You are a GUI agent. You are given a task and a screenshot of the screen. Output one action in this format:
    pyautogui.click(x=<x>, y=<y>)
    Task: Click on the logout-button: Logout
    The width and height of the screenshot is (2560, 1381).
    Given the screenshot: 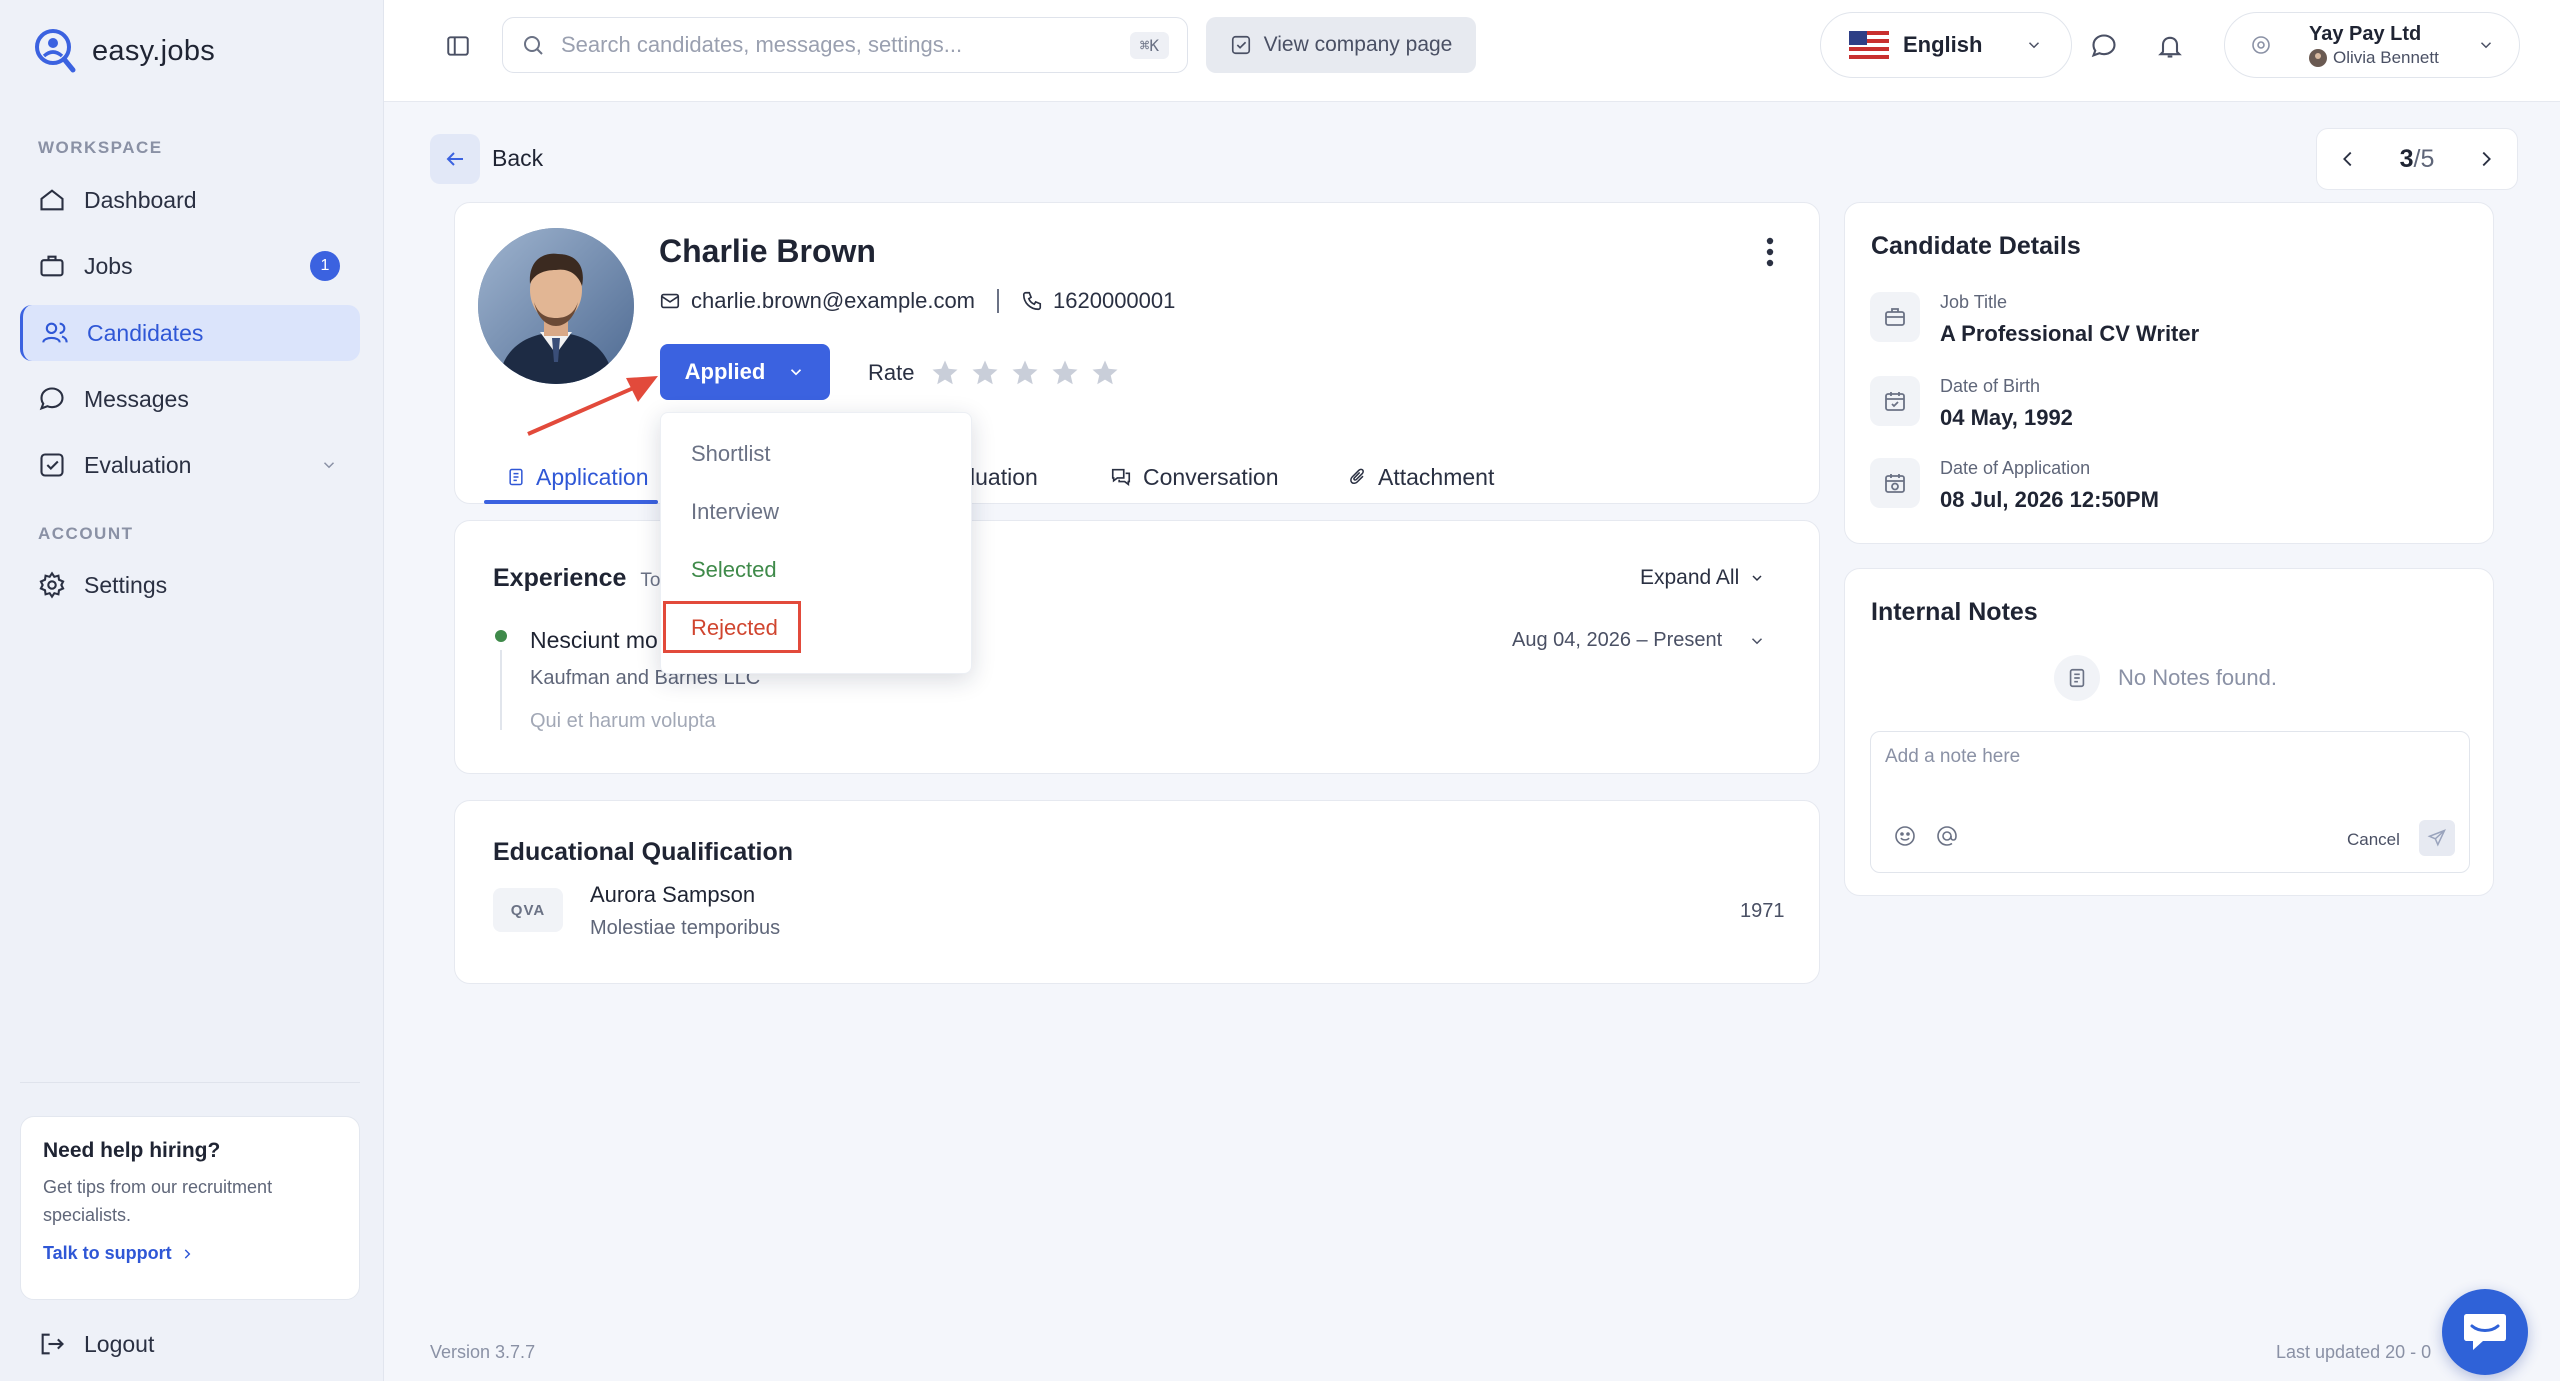 What is the action you would take?
    pyautogui.click(x=96, y=1344)
    